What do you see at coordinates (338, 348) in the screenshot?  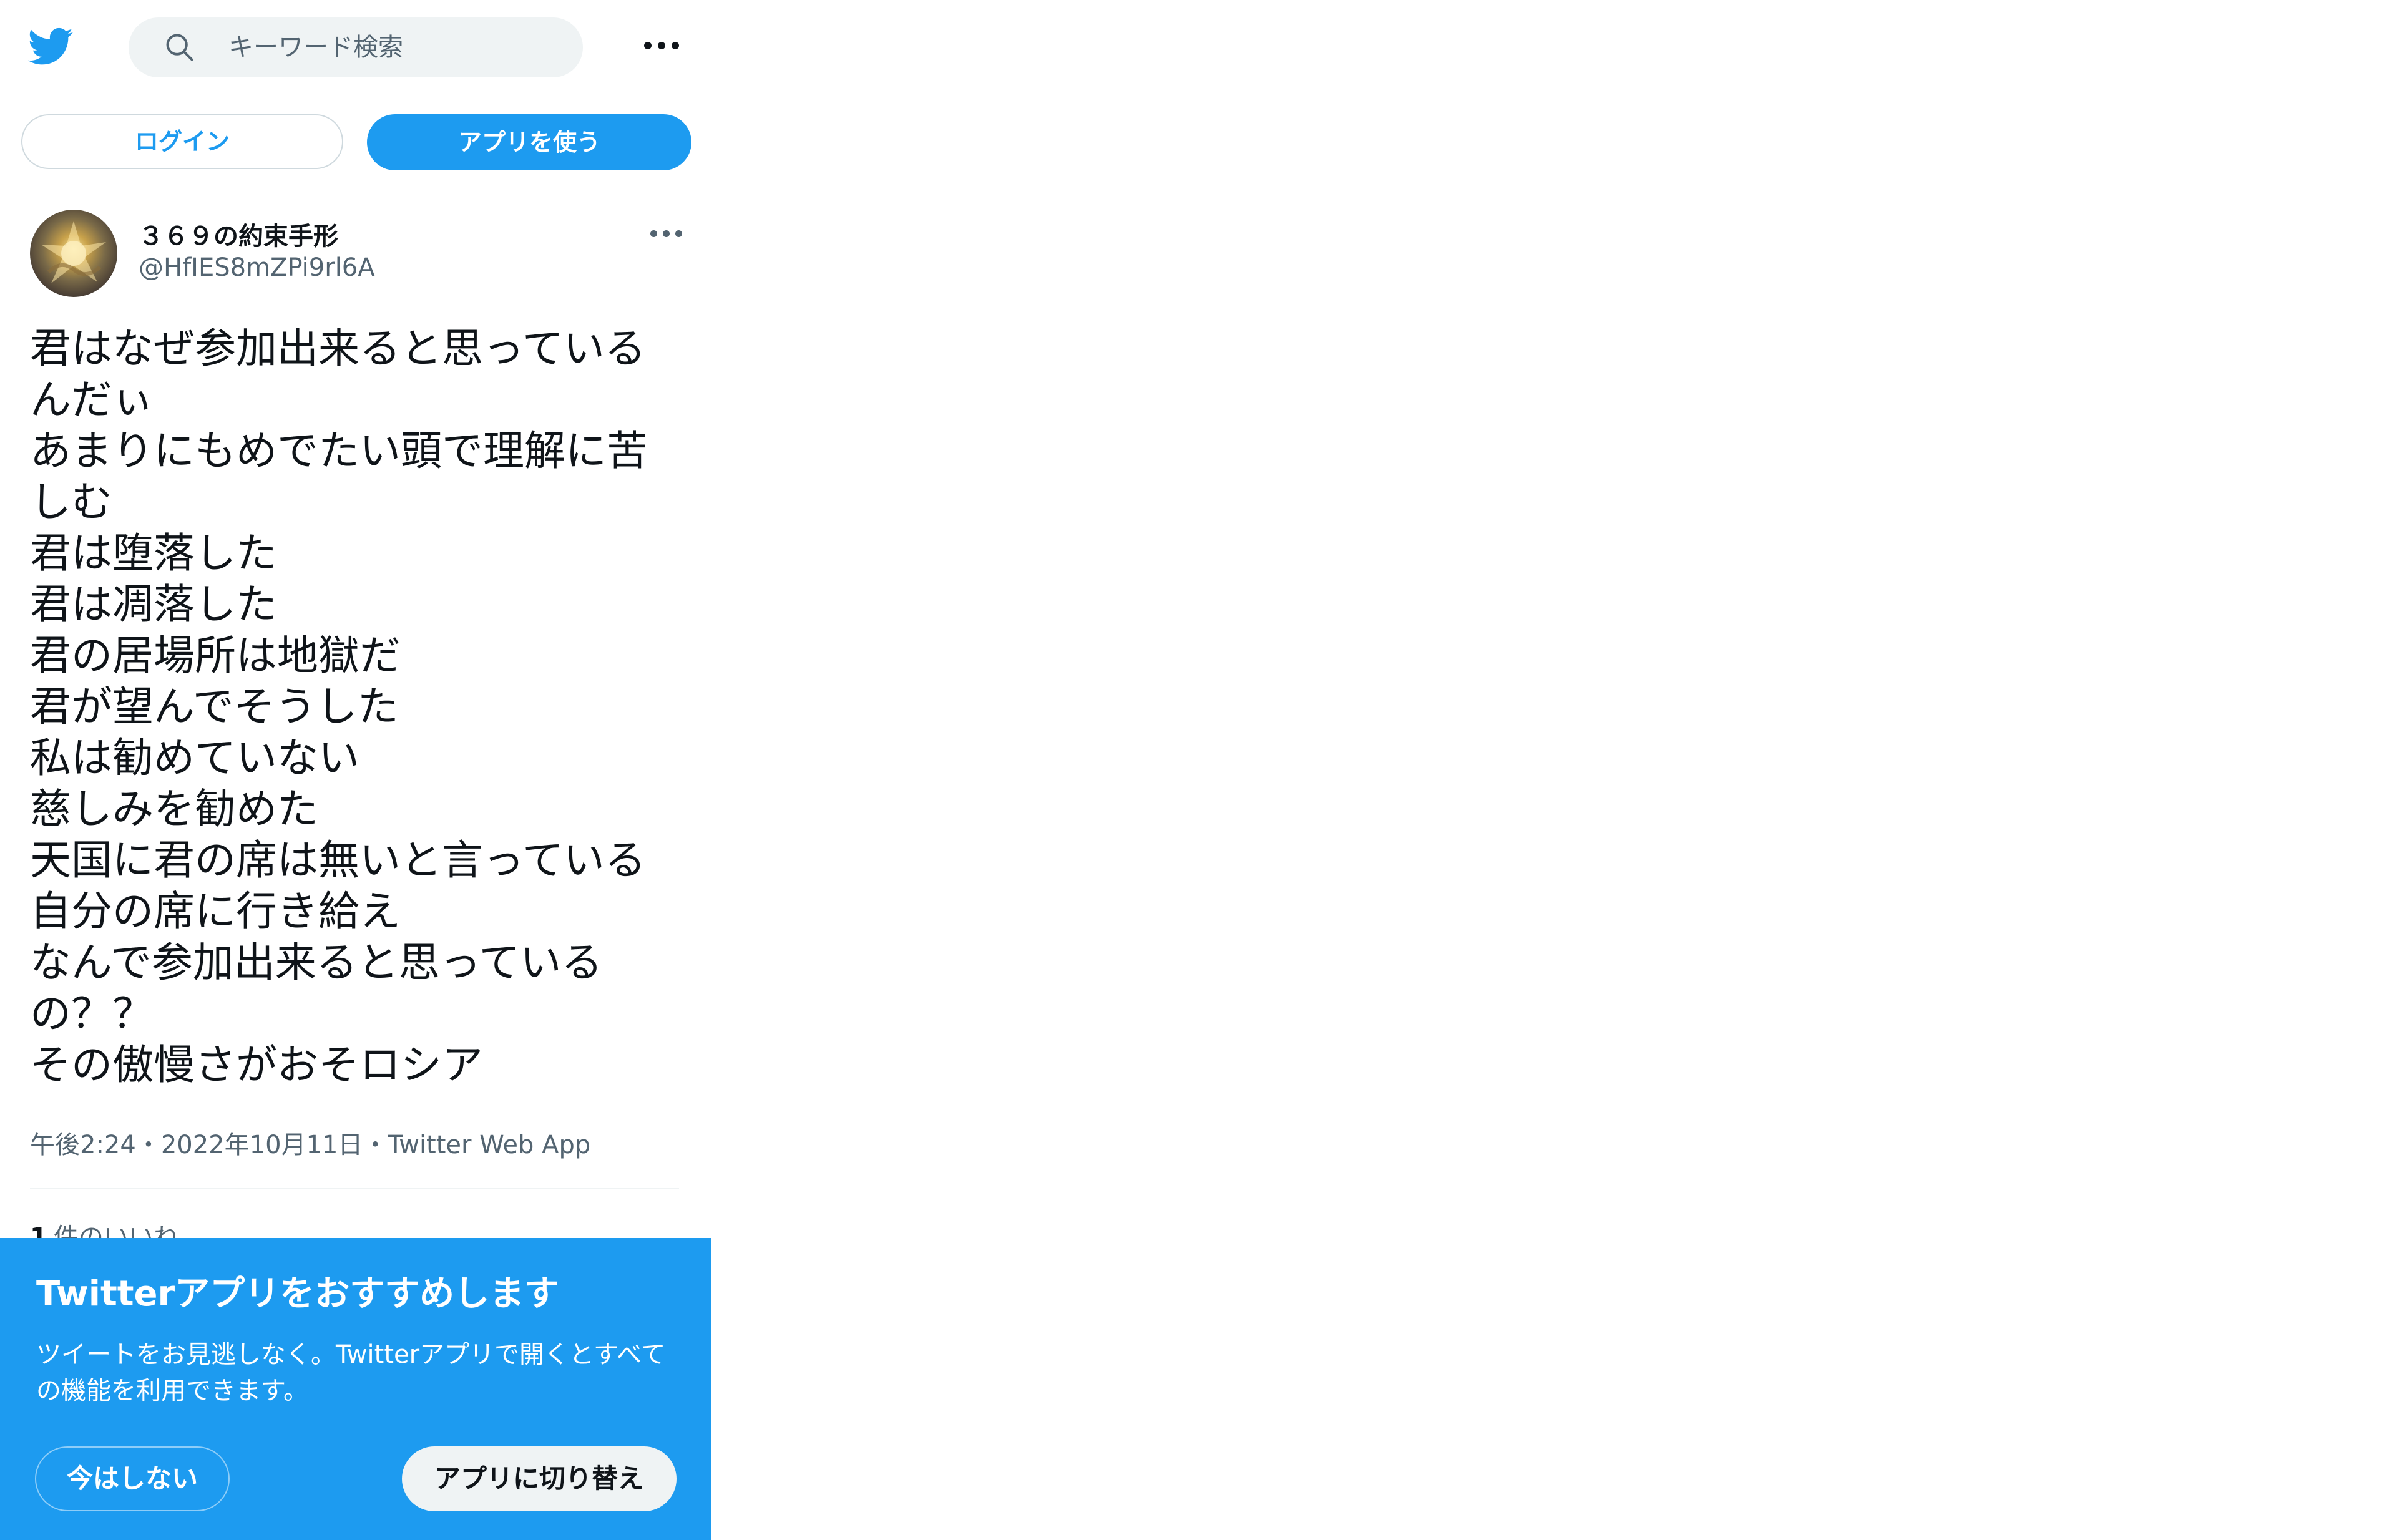 I see `tweet-text-line: 君はなぜ参加出来ると思っている` at bounding box center [338, 348].